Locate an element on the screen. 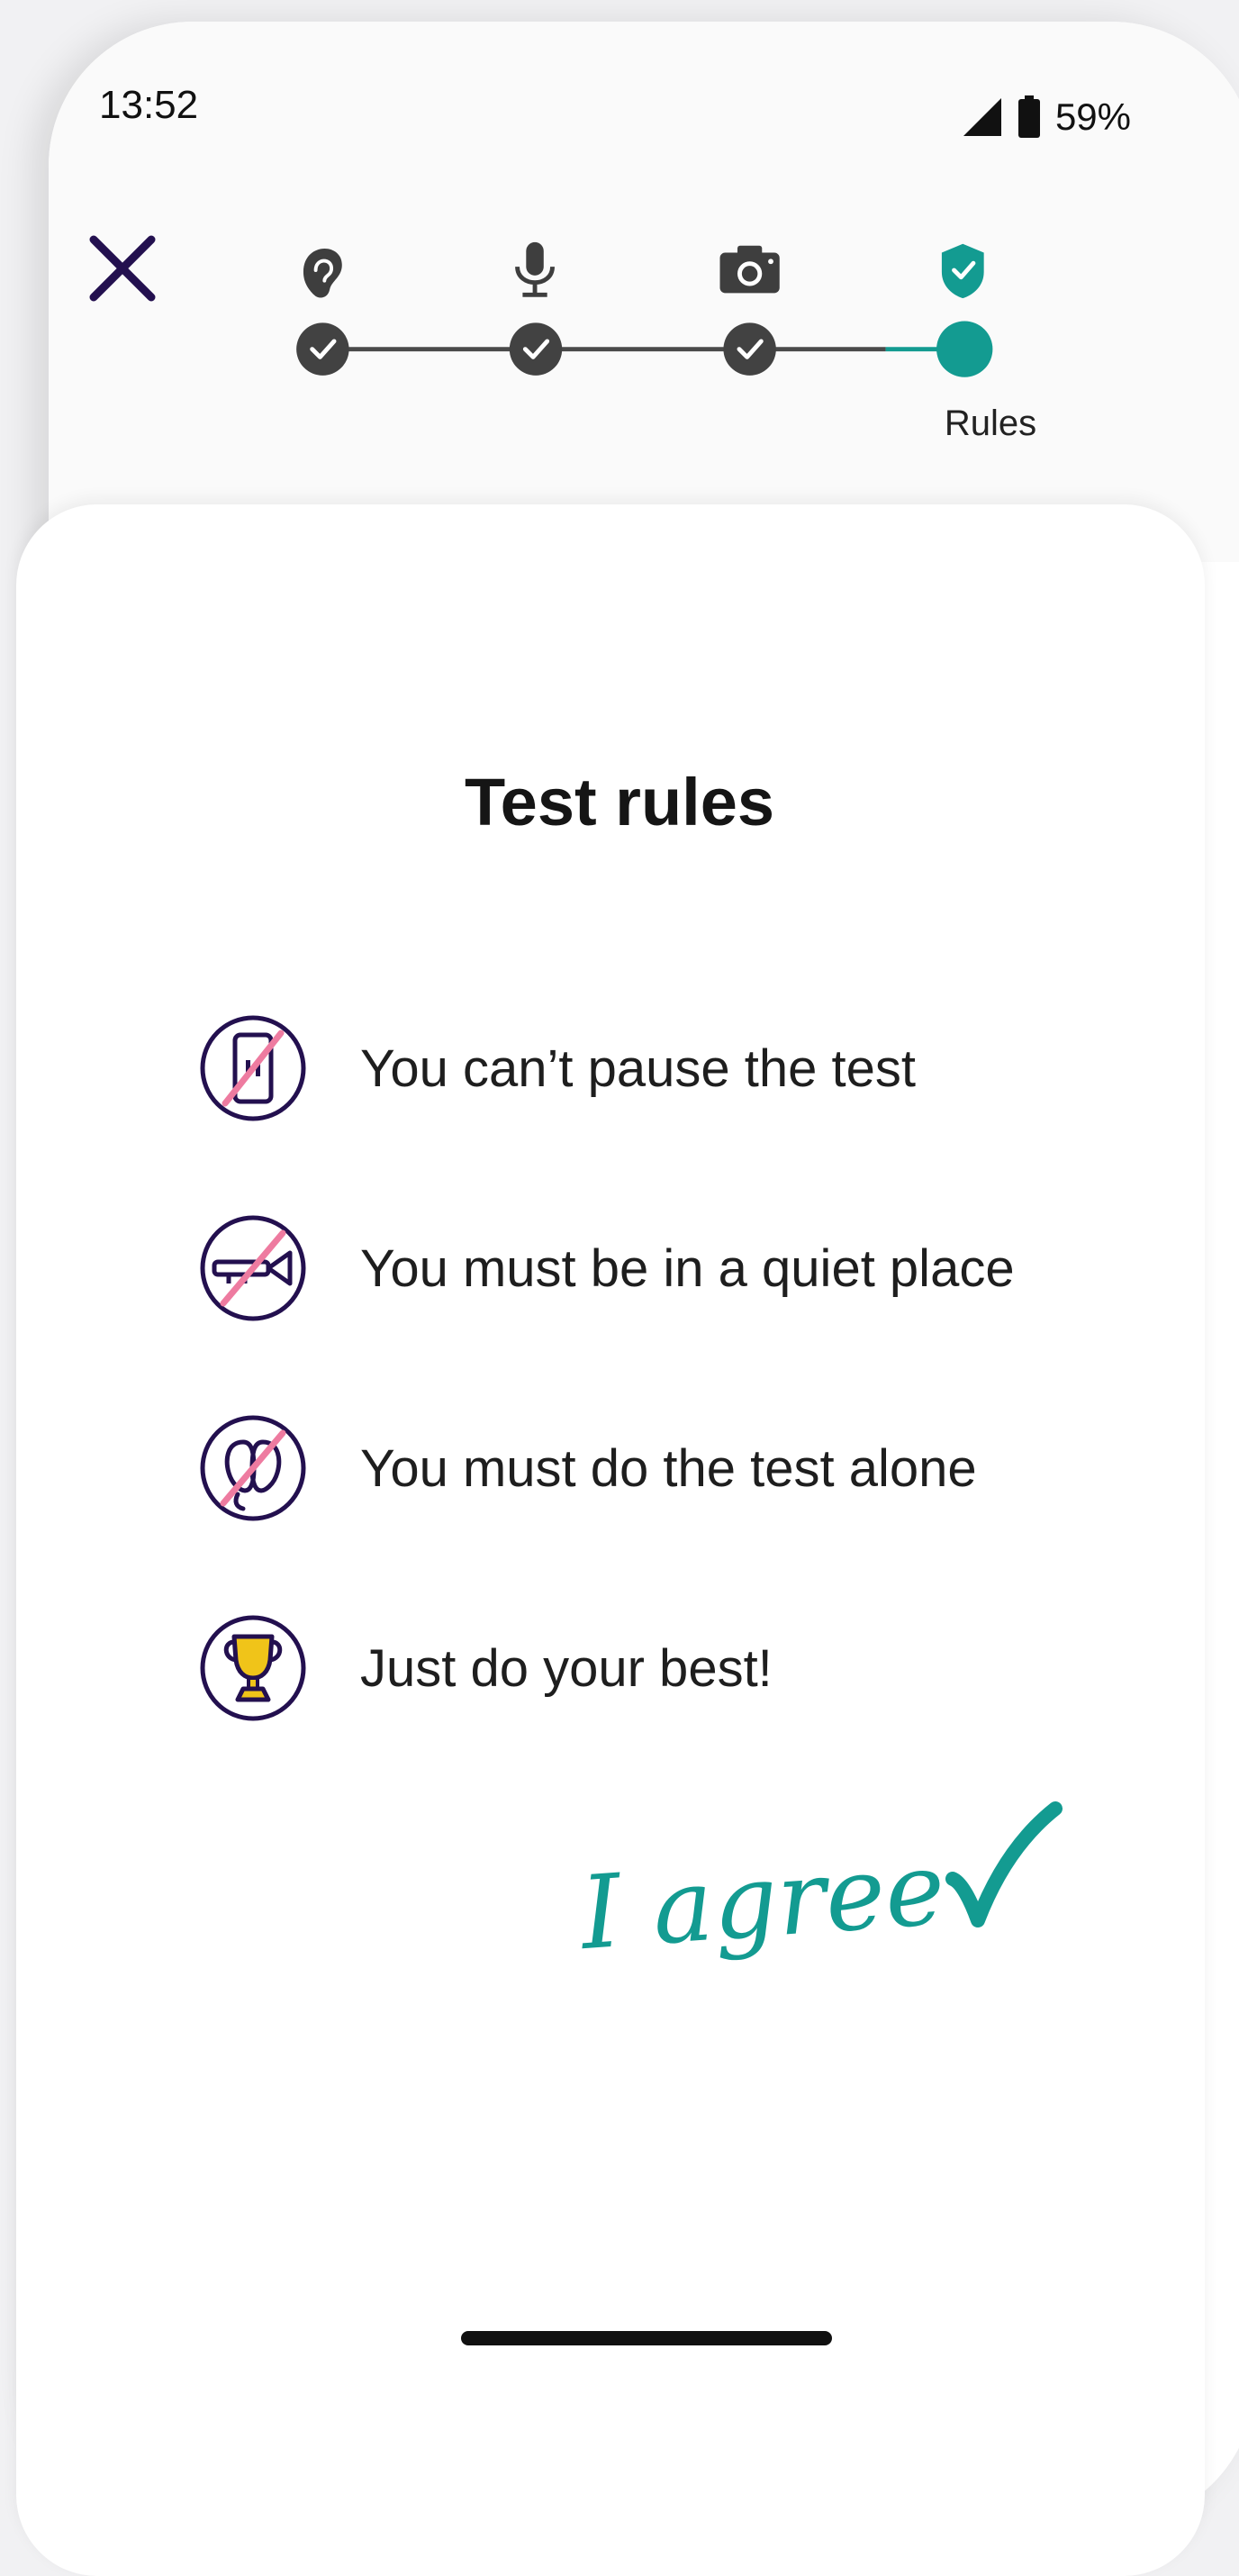 Image resolution: width=1239 pixels, height=2576 pixels. rule-item: You must be in a quiet place is located at coordinates (684, 1268).